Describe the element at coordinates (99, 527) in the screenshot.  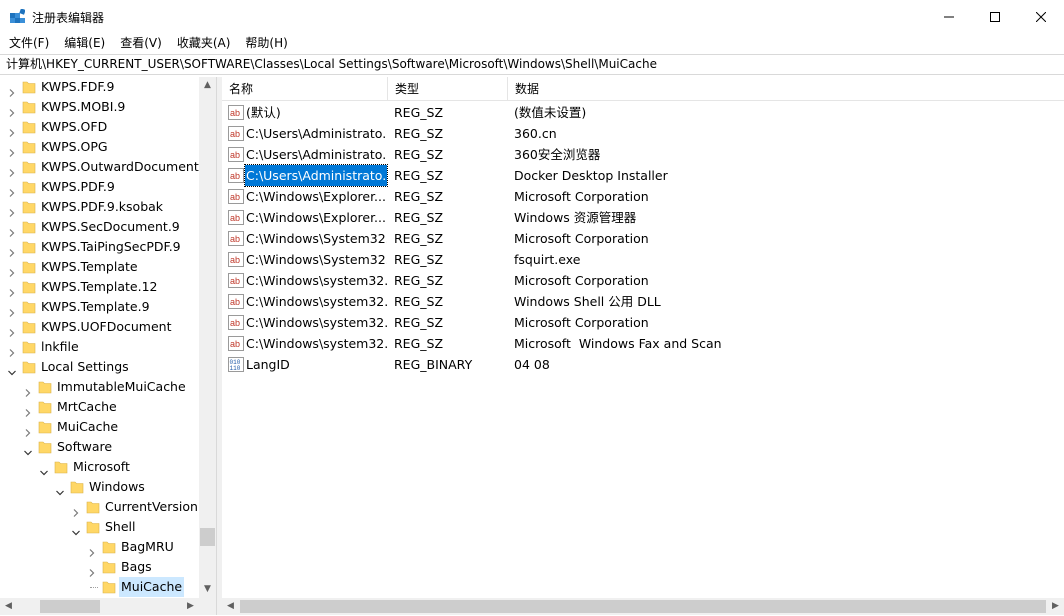
I see `tree-item: Shell` at that location.